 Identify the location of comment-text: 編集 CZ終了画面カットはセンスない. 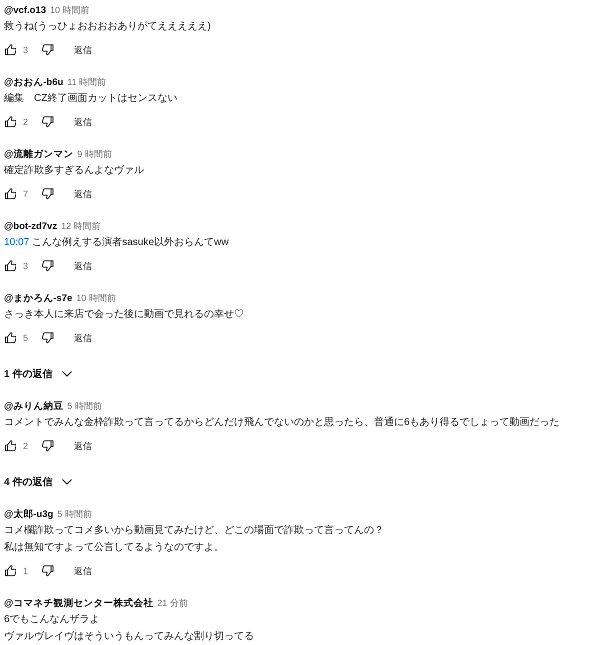
(91, 99).